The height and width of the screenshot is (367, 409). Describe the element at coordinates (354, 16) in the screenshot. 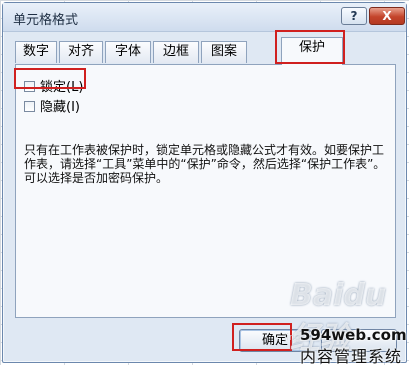

I see `help-button: ?` at that location.